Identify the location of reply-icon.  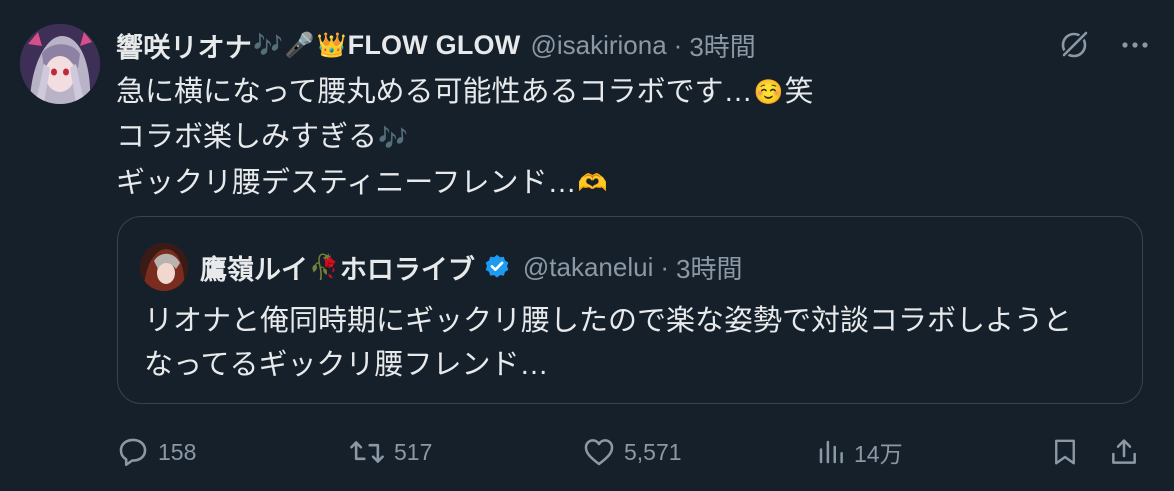
(133, 452).